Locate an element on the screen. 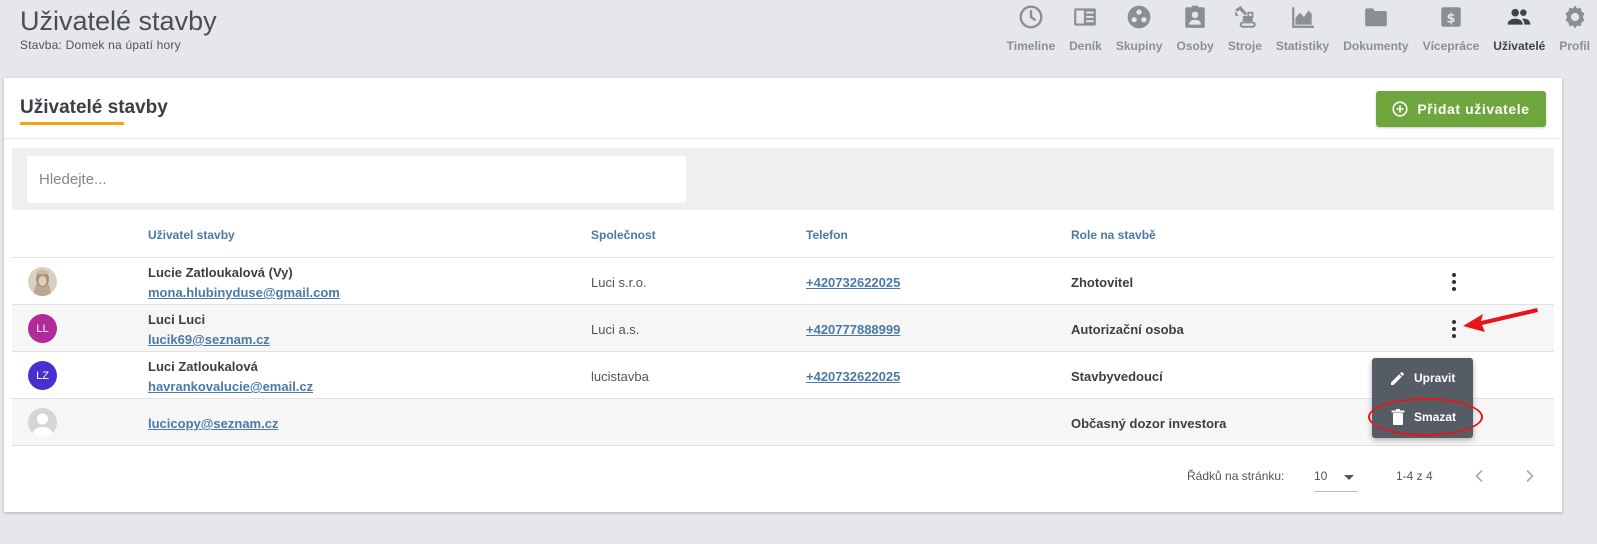  area-chart-icon is located at coordinates (1302, 17).